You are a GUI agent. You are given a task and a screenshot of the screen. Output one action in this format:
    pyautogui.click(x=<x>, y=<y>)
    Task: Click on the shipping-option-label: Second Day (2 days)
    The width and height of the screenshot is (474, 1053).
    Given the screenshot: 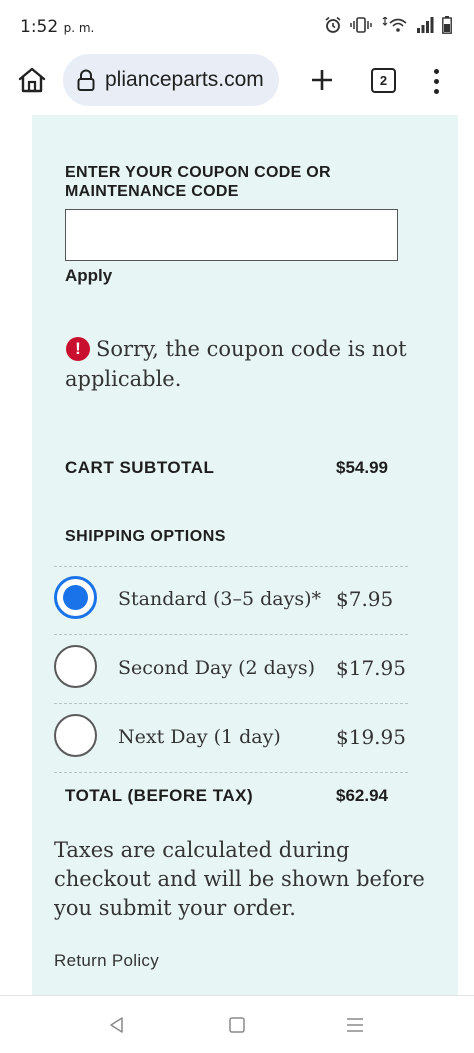 What is the action you would take?
    pyautogui.click(x=216, y=668)
    